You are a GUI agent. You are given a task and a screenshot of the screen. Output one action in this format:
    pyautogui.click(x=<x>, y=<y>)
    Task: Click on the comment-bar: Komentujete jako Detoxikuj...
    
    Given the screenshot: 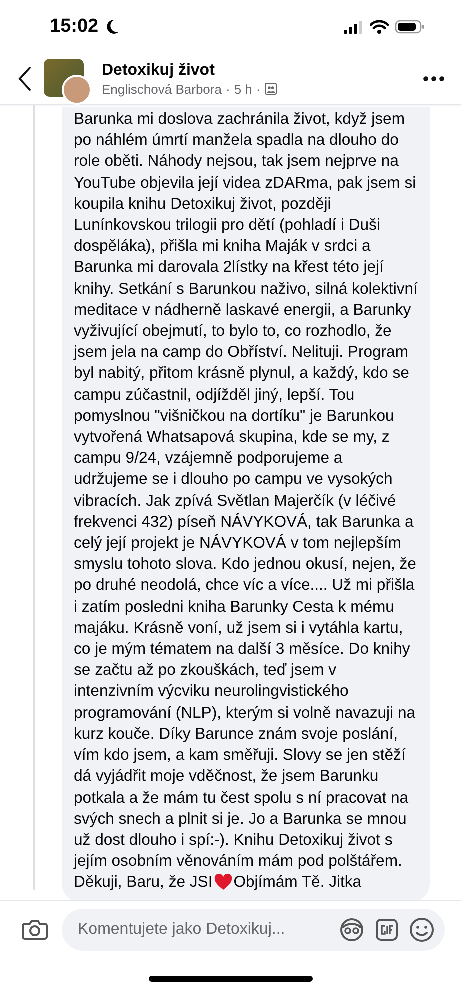 What is the action you would take?
    pyautogui.click(x=253, y=930)
    